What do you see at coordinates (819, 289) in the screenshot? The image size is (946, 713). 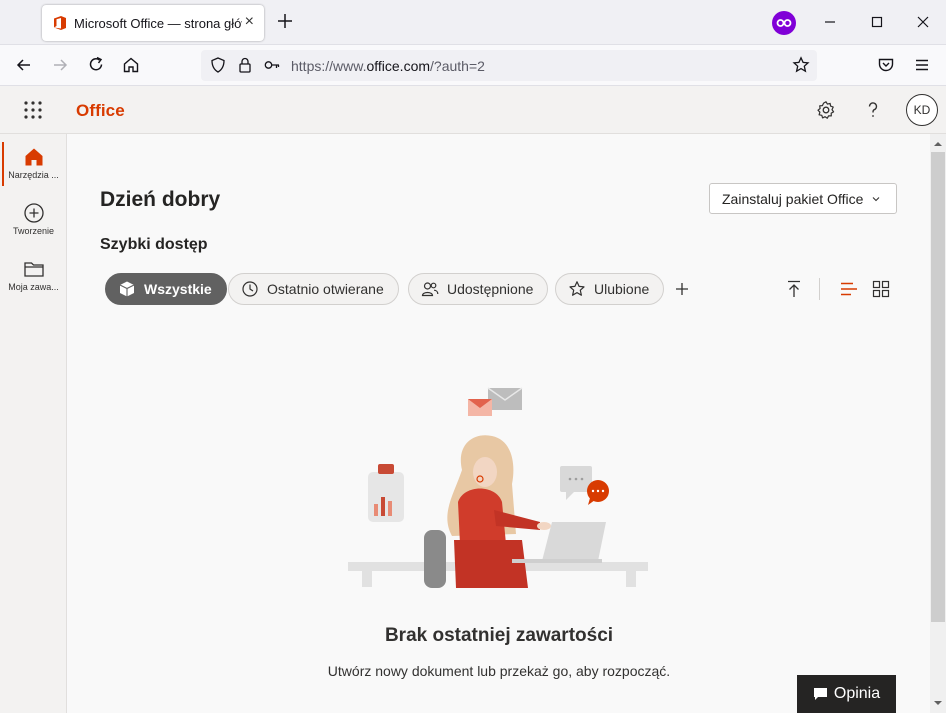 I see `toolbar-divider` at bounding box center [819, 289].